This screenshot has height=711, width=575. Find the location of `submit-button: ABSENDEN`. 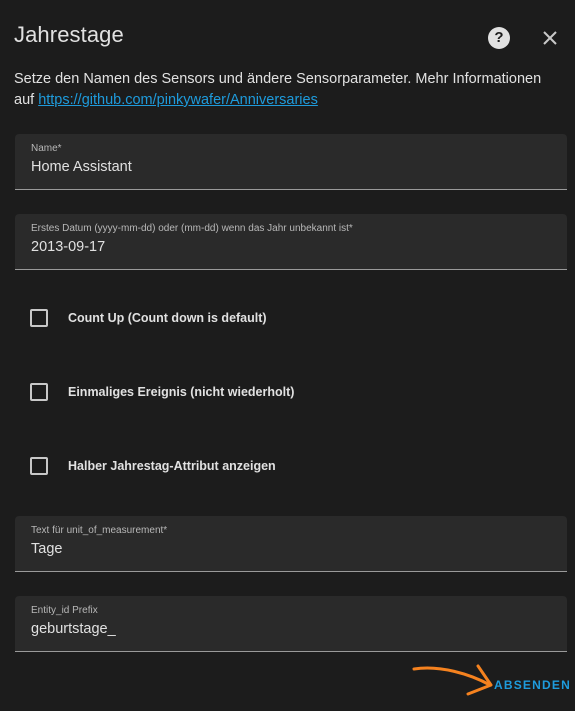

submit-button: ABSENDEN is located at coordinates (532, 685).